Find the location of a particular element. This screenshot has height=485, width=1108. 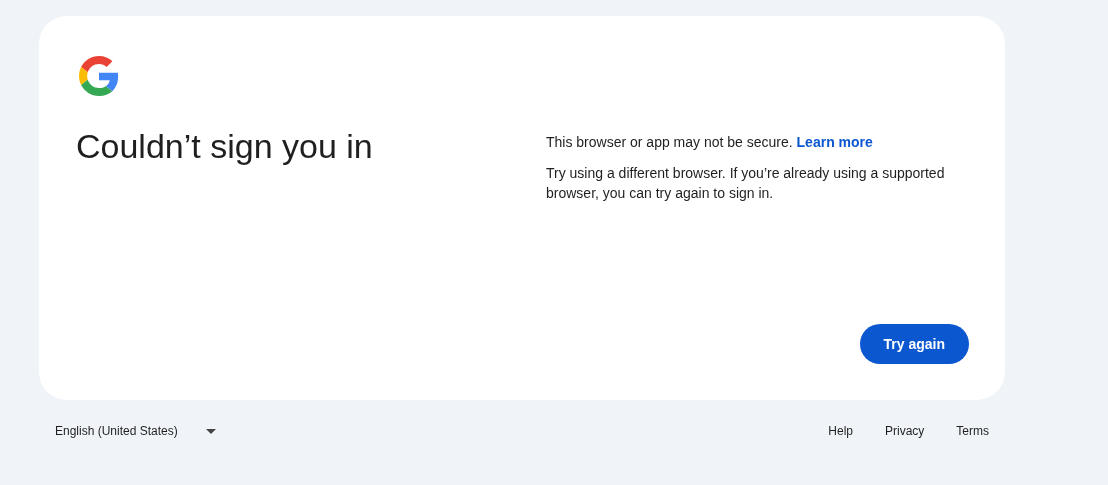

learn-more-link: Learn more is located at coordinates (834, 142).